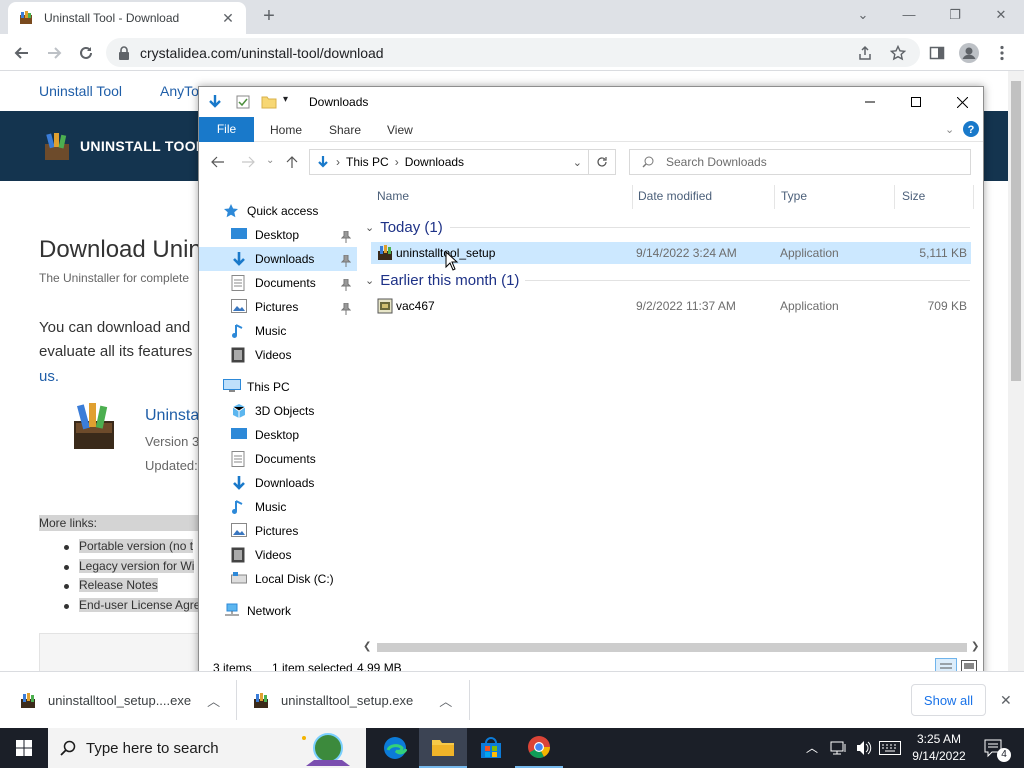  I want to click on explorer-back-icon, so click(218, 162).